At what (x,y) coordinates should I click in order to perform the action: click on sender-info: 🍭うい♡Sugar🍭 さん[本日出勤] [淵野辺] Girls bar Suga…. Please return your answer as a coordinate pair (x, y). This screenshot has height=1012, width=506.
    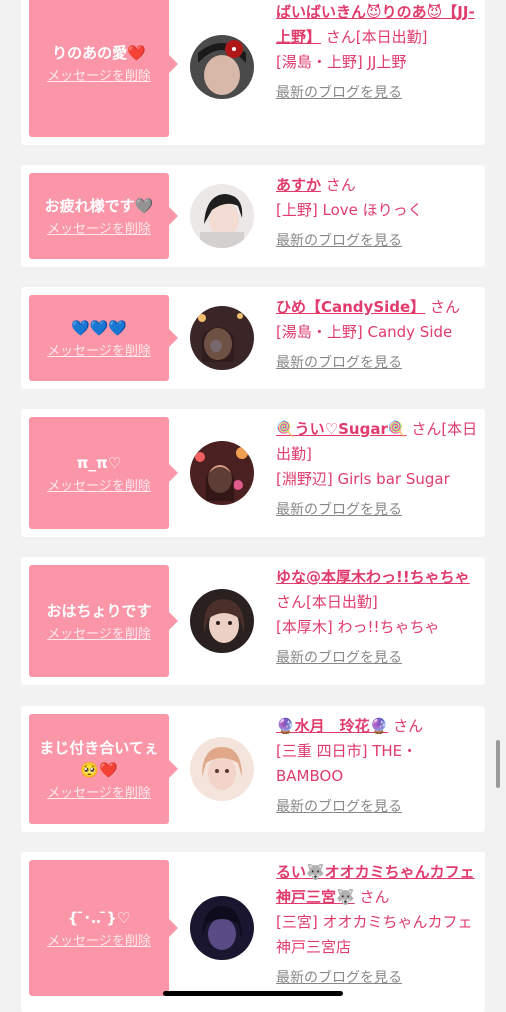
    Looking at the image, I should click on (379, 468).